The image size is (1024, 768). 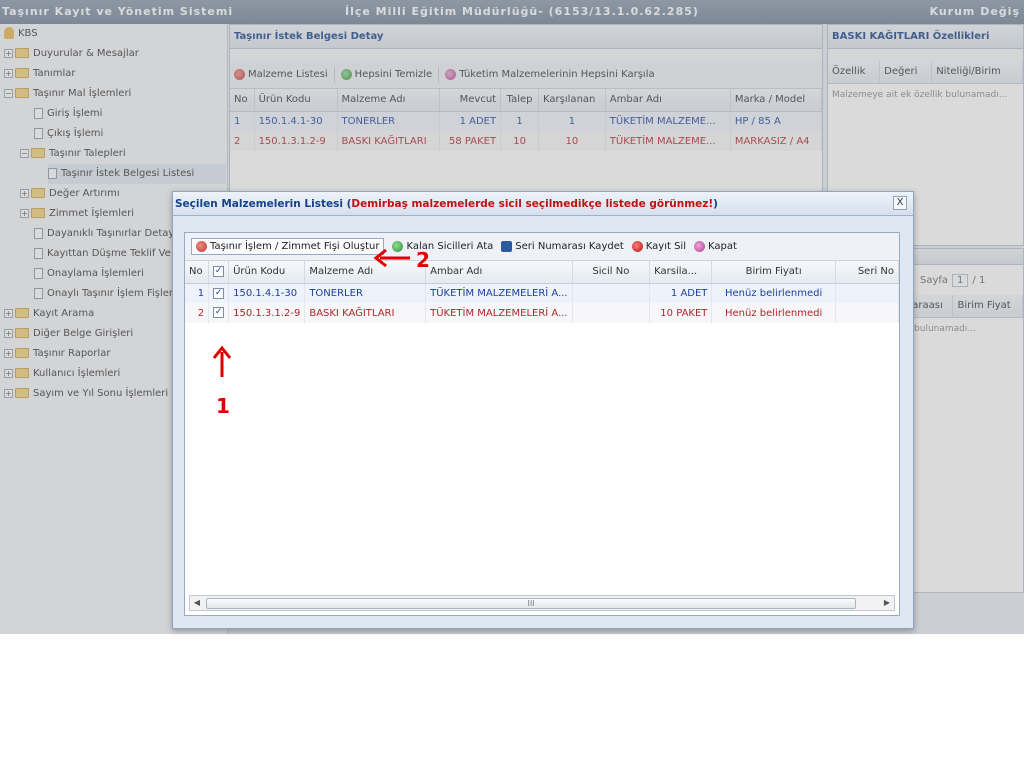 I want to click on annotation-step-2: 2, so click(x=423, y=260).